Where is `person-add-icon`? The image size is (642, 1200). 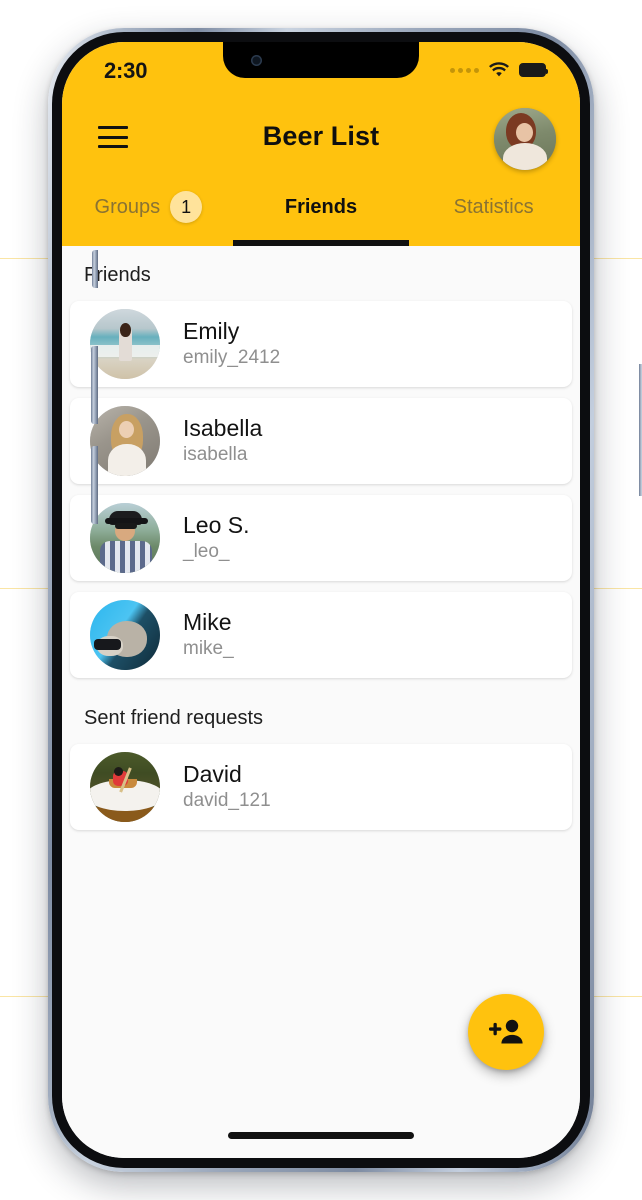 person-add-icon is located at coordinates (506, 1031).